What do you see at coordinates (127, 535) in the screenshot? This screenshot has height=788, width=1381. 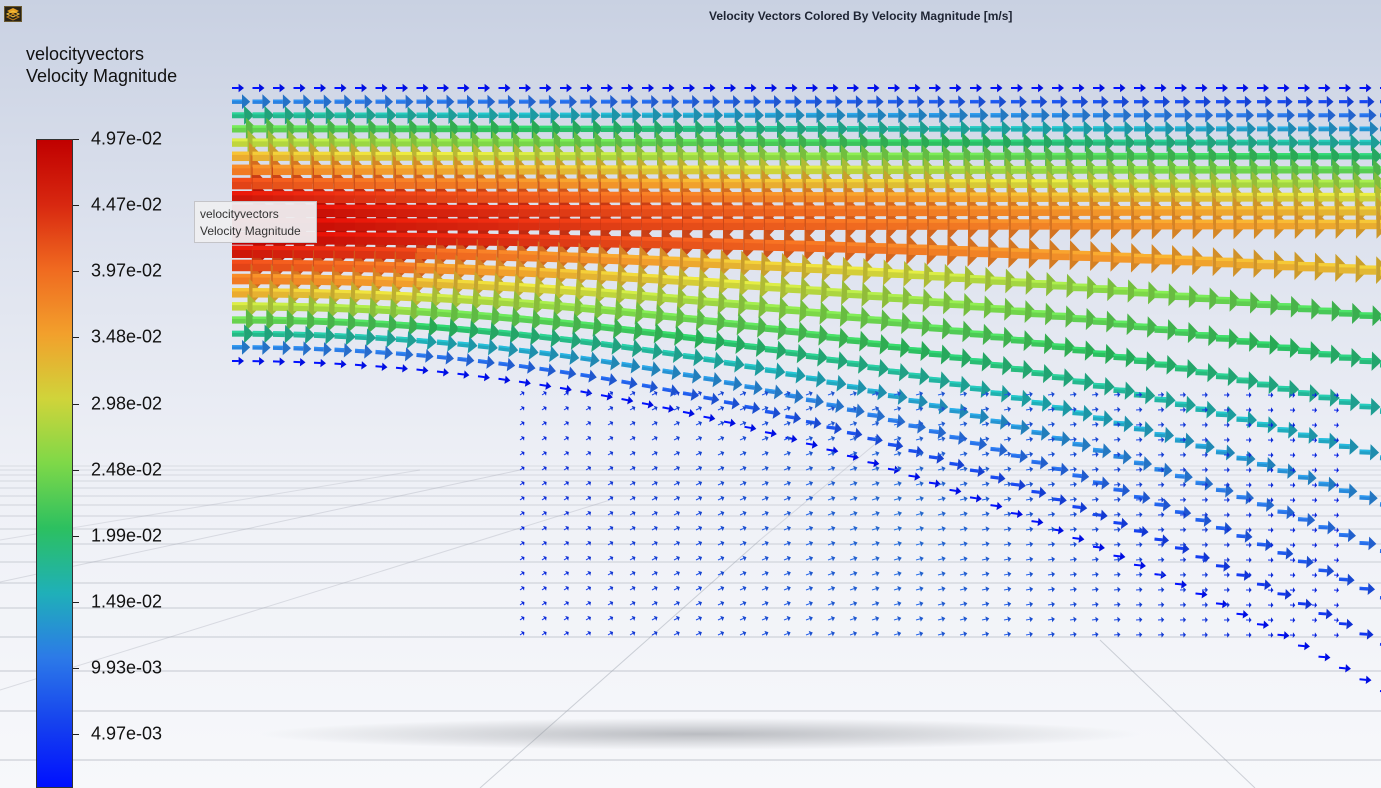 I see `colorbar-tick-label: 1.99e-02` at bounding box center [127, 535].